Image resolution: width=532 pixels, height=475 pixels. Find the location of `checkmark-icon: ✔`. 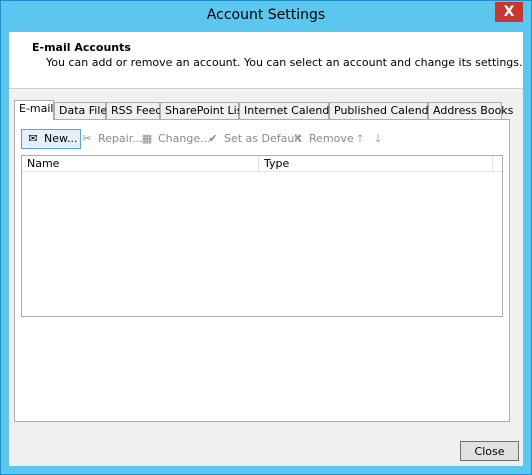

checkmark-icon: ✔ is located at coordinates (213, 138).